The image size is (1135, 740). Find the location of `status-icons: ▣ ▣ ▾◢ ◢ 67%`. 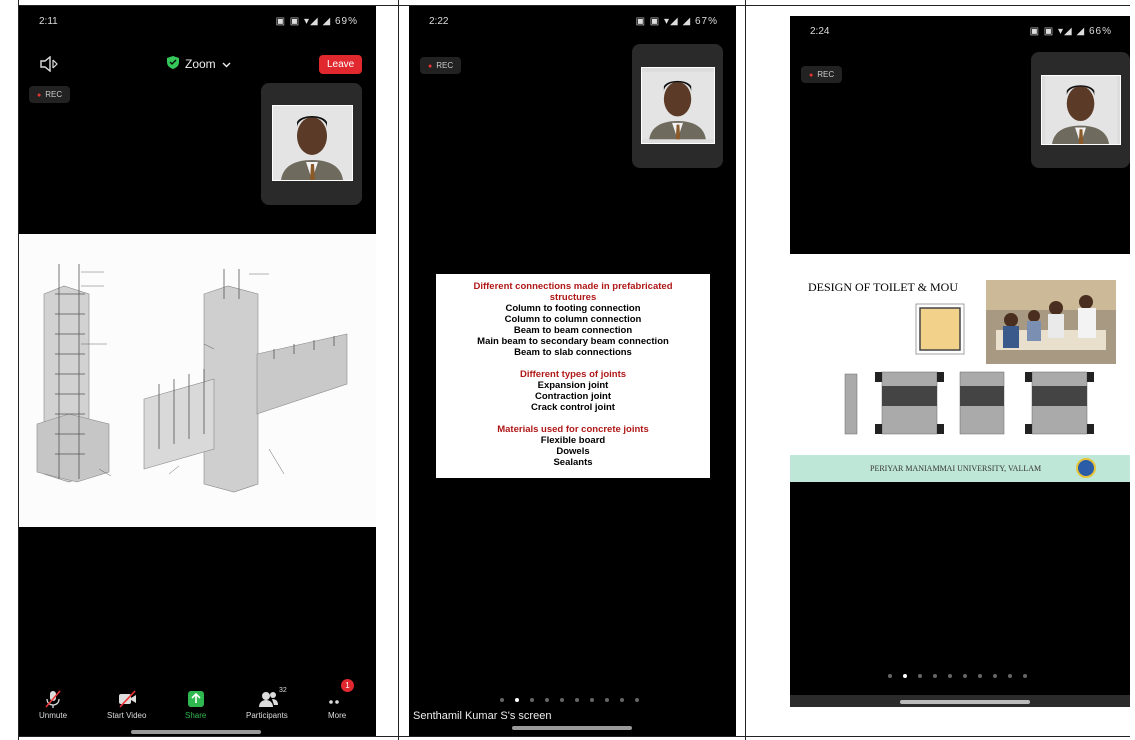

status-icons: ▣ ▣ ▾◢ ◢ 67% is located at coordinates (676, 21).